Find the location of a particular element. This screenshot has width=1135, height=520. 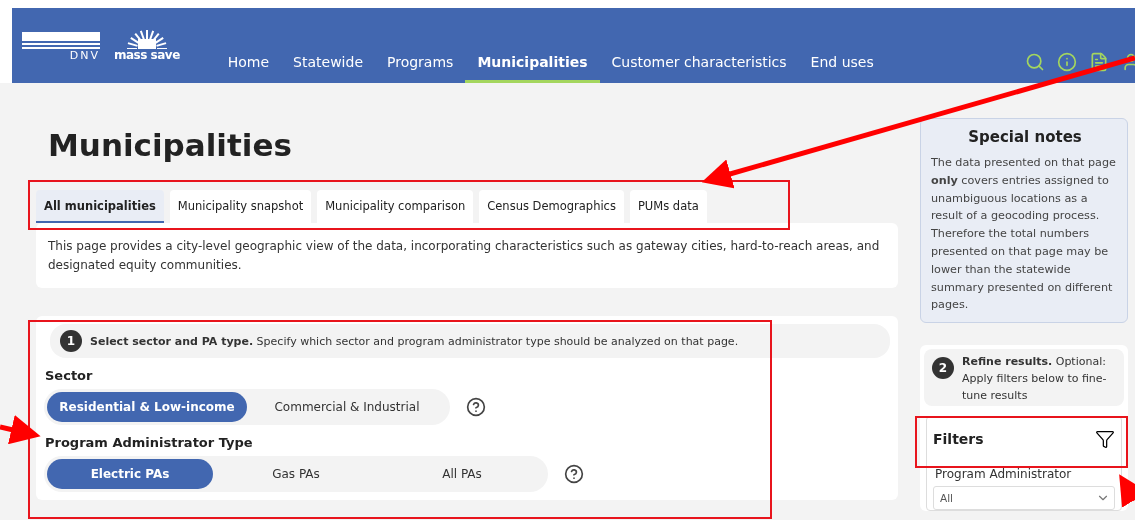

document-icon is located at coordinates (1099, 62).